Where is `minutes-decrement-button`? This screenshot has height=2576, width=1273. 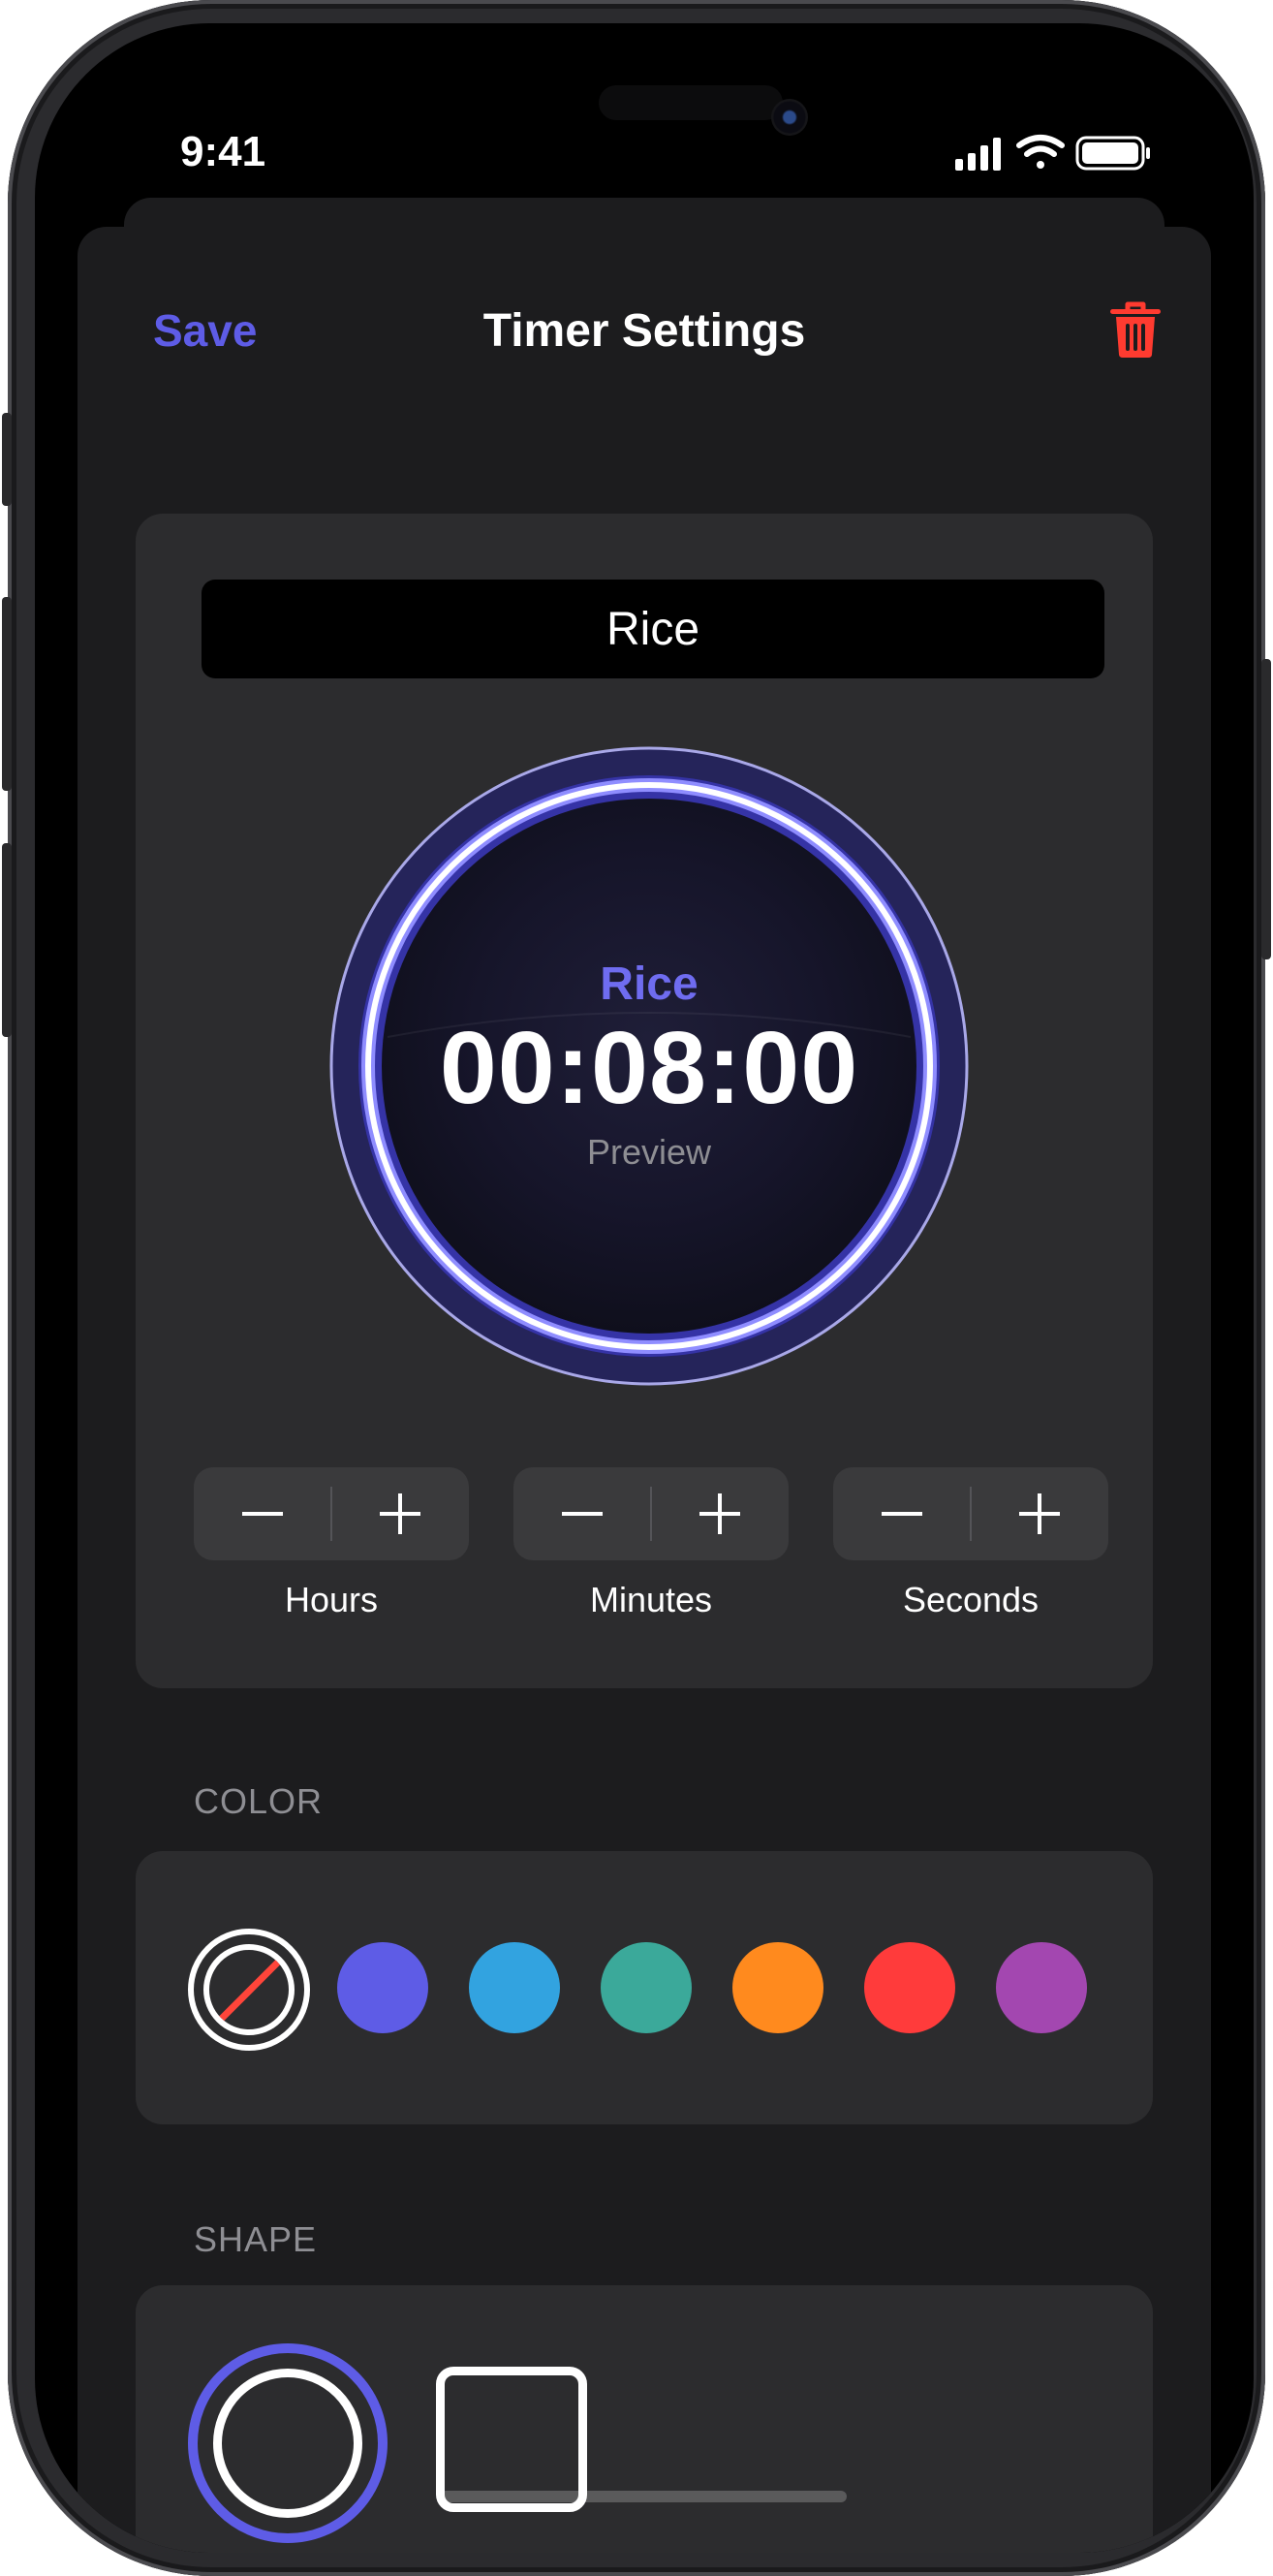
minutes-decrement-button is located at coordinates (582, 1513).